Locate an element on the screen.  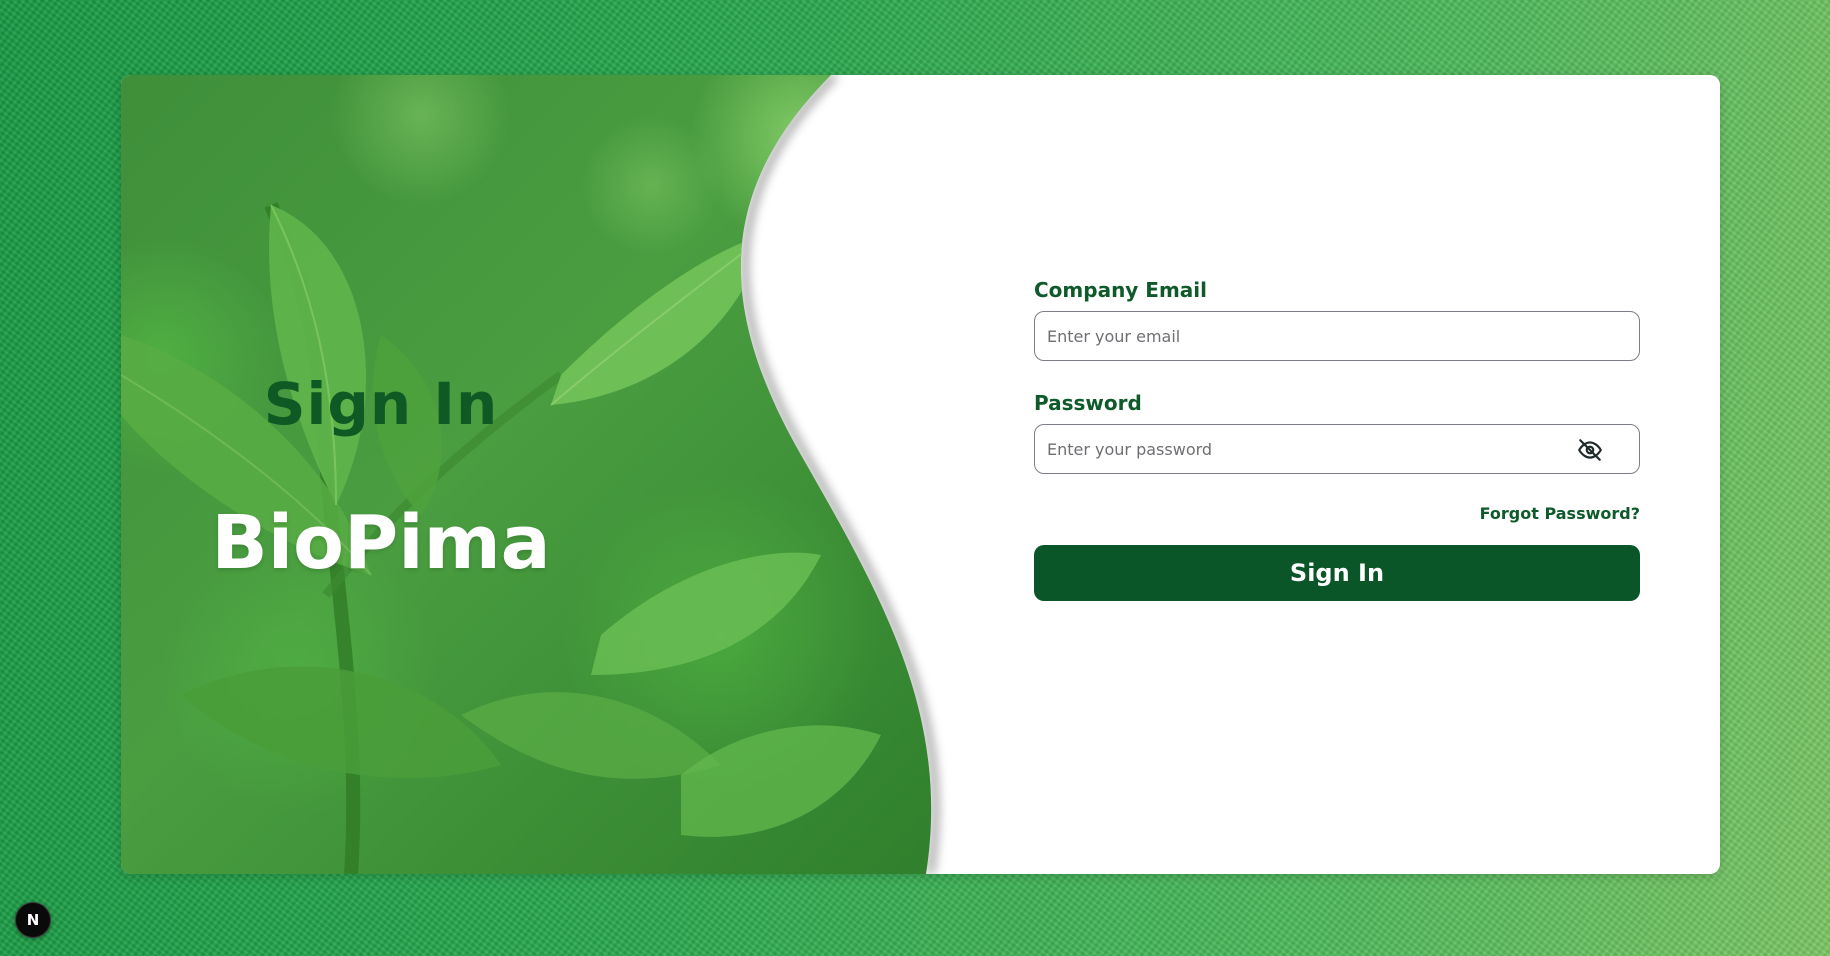
password-input-wrapper is located at coordinates (1337, 449).